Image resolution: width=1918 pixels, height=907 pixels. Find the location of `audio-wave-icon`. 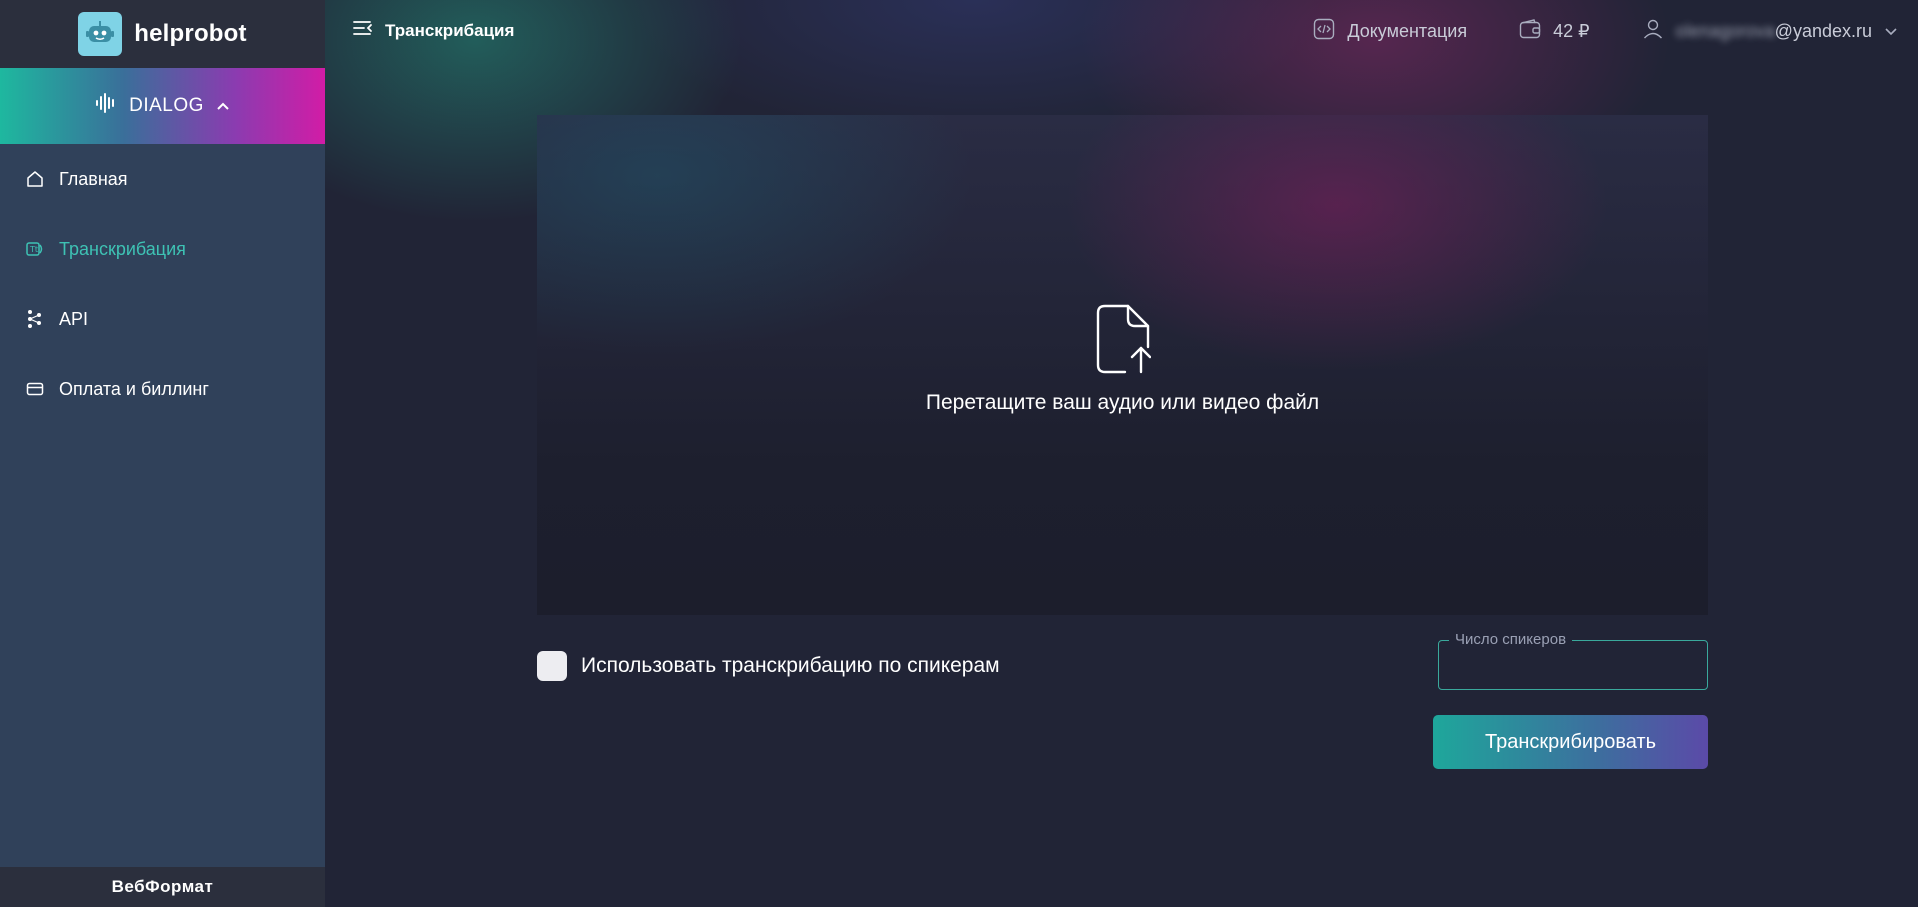

audio-wave-icon is located at coordinates (106, 106).